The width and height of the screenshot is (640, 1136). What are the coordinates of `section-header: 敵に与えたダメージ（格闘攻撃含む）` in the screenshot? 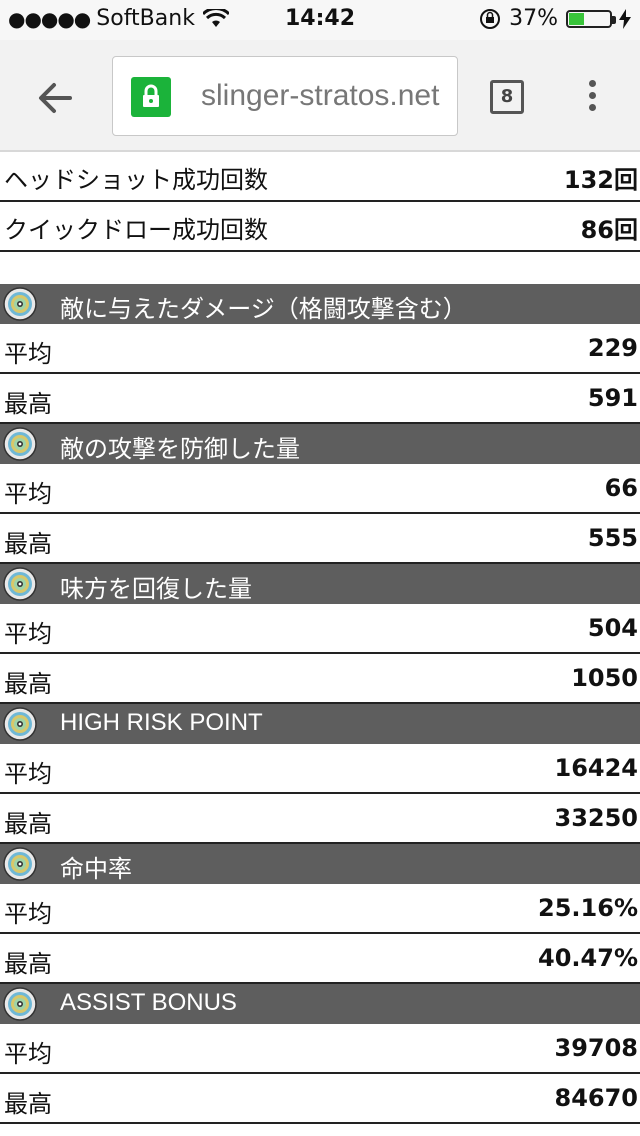 It's located at (320, 304).